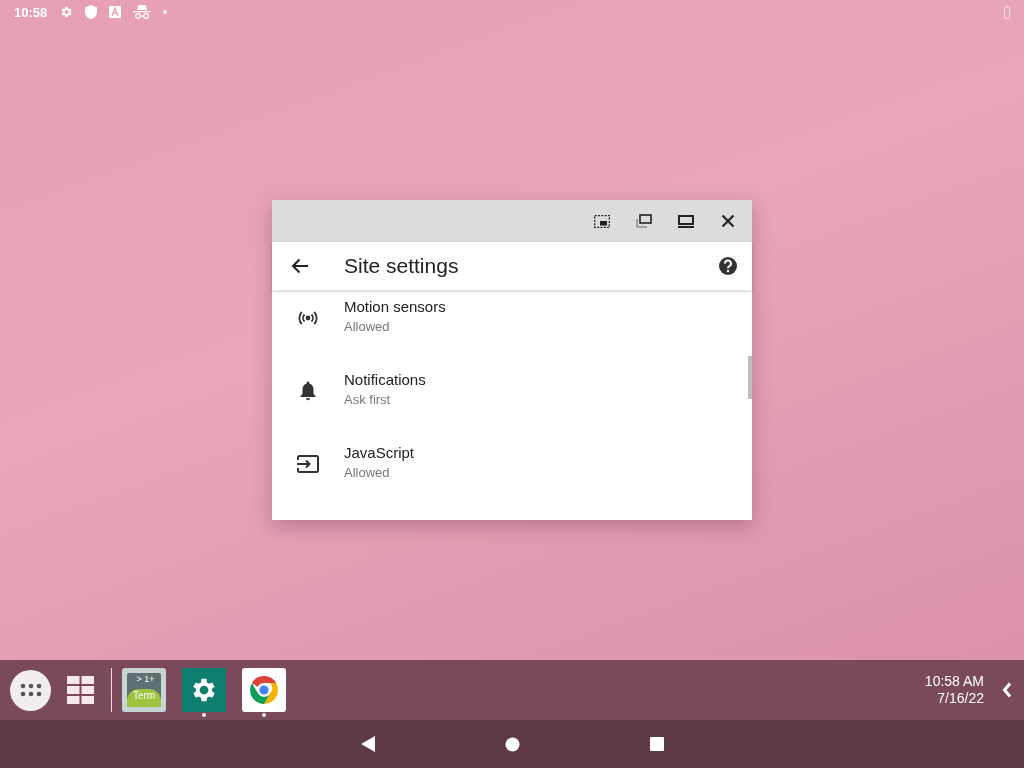 The width and height of the screenshot is (1024, 768). Describe the element at coordinates (31, 12) in the screenshot. I see `clock-time: 10:58` at that location.